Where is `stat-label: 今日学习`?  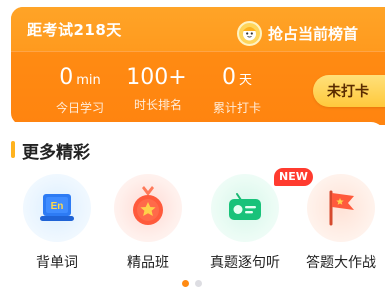 stat-label: 今日学习 is located at coordinates (79, 108).